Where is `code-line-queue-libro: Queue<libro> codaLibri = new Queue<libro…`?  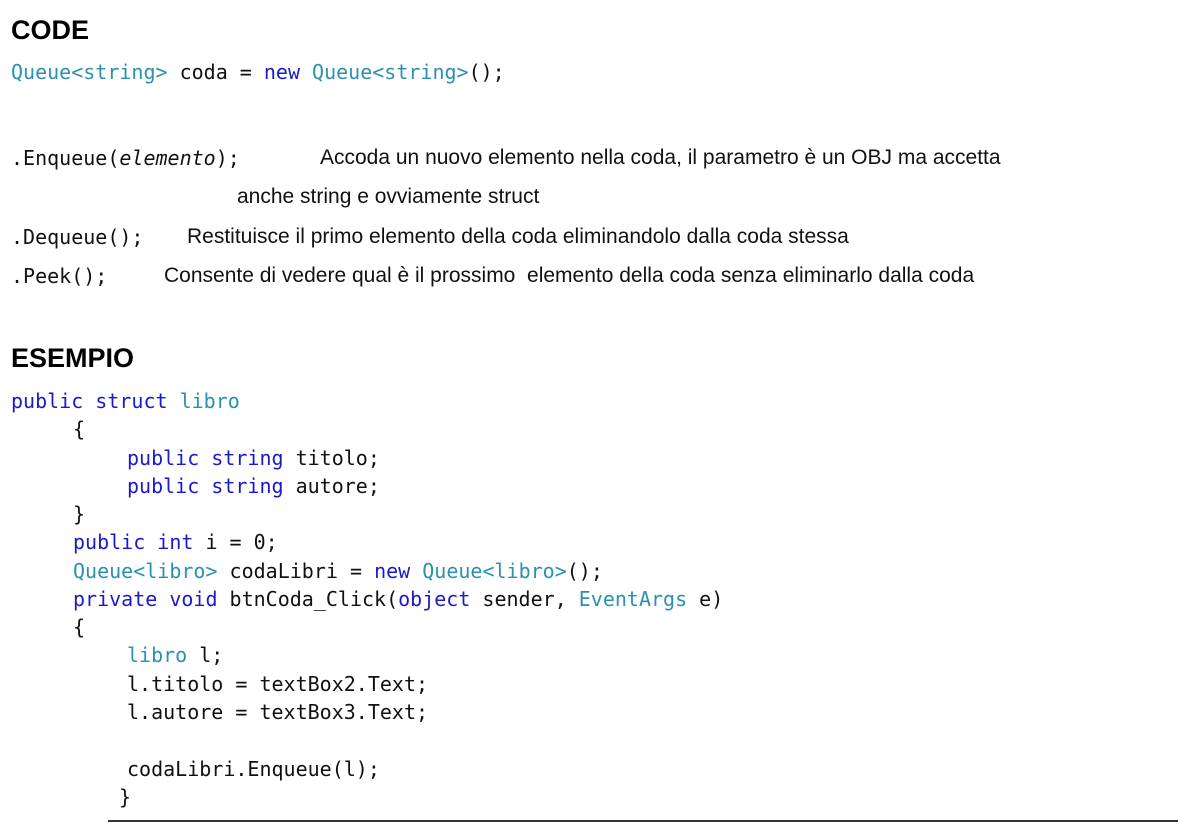
code-line-queue-libro: Queue<libro> codaLibri = new Queue<libro… is located at coordinates (338, 571).